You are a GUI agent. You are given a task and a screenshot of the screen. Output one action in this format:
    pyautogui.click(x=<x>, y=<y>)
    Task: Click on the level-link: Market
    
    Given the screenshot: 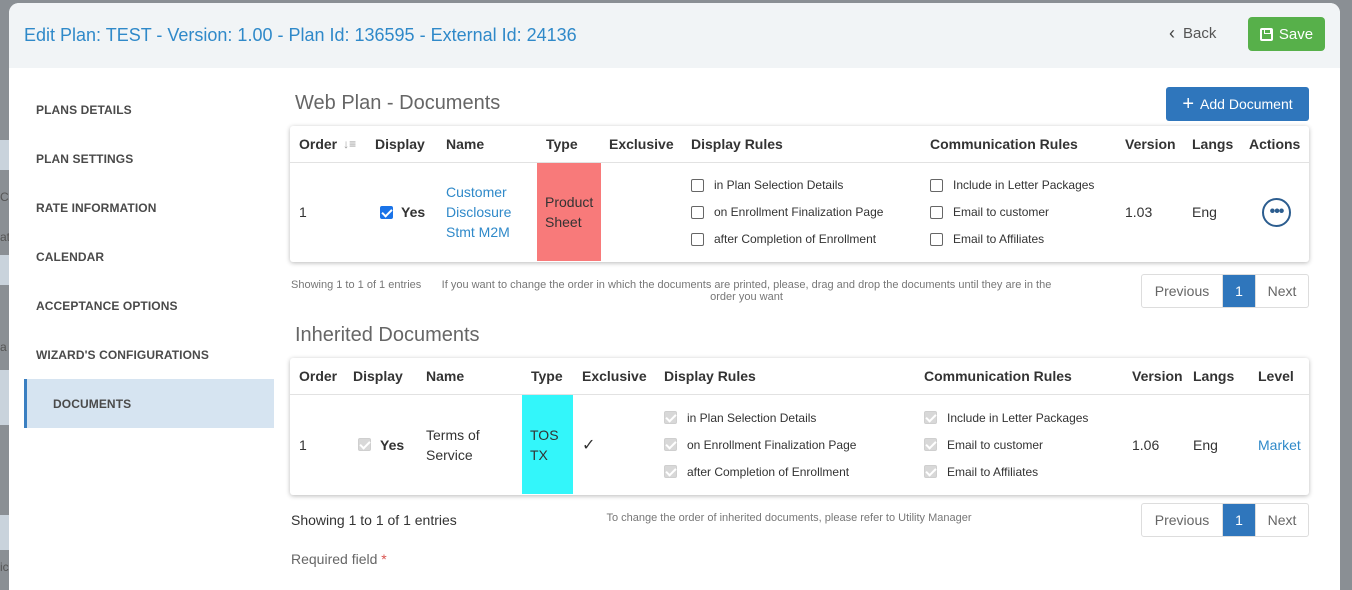 What is the action you would take?
    pyautogui.click(x=1279, y=444)
    